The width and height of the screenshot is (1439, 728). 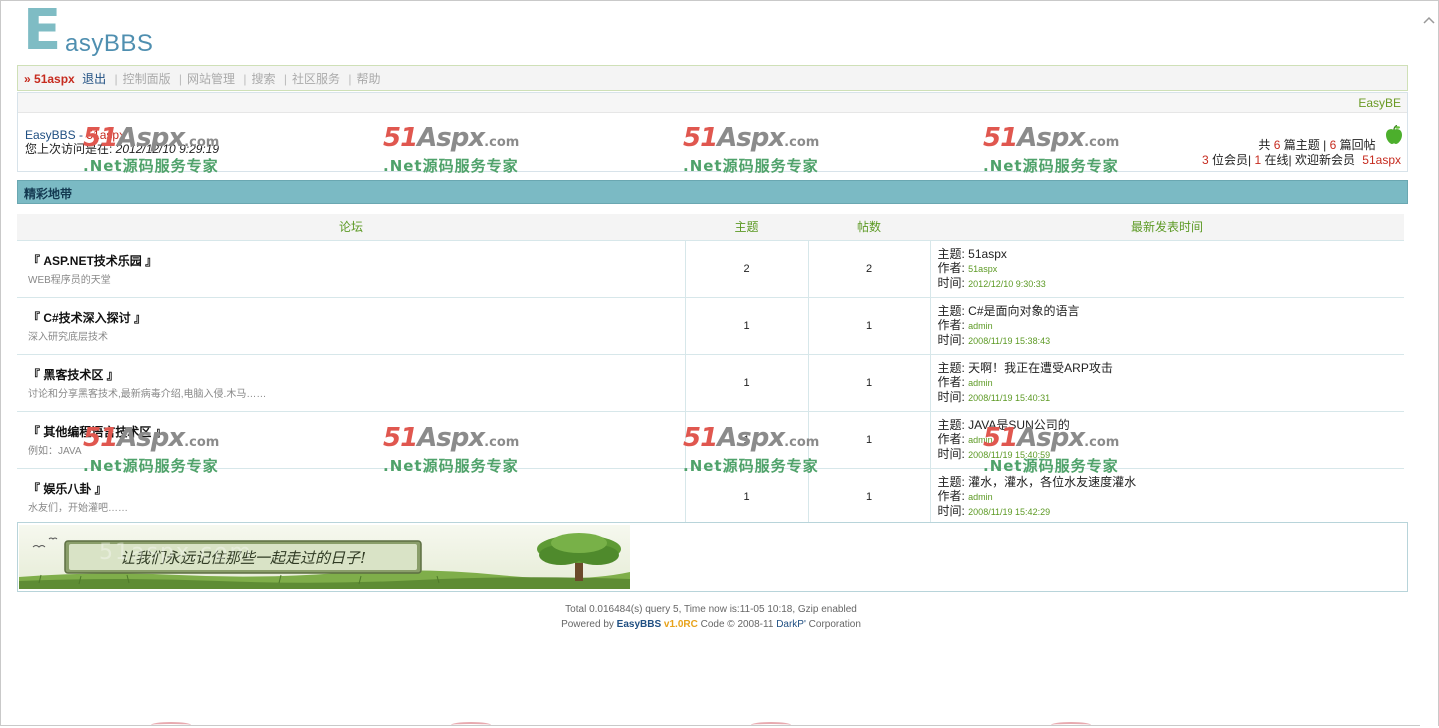 What do you see at coordinates (264, 79) in the screenshot?
I see `nav-link-search: 搜索` at bounding box center [264, 79].